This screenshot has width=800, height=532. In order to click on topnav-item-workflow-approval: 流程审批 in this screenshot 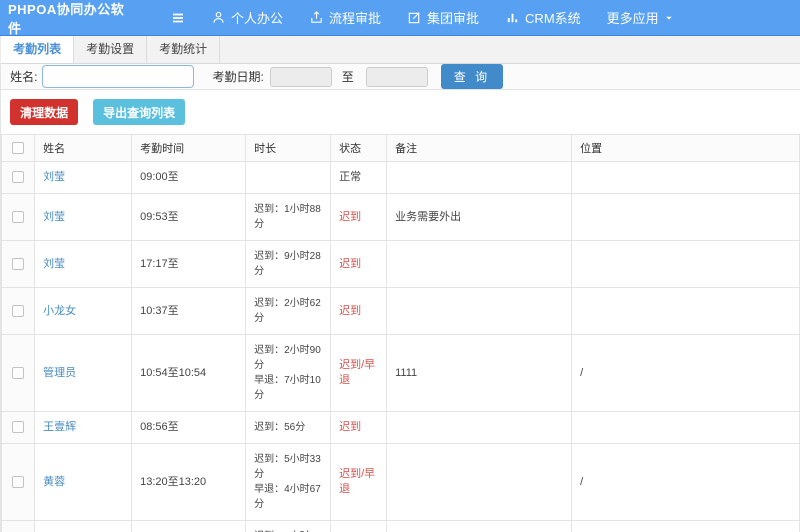, I will do `click(345, 17)`.